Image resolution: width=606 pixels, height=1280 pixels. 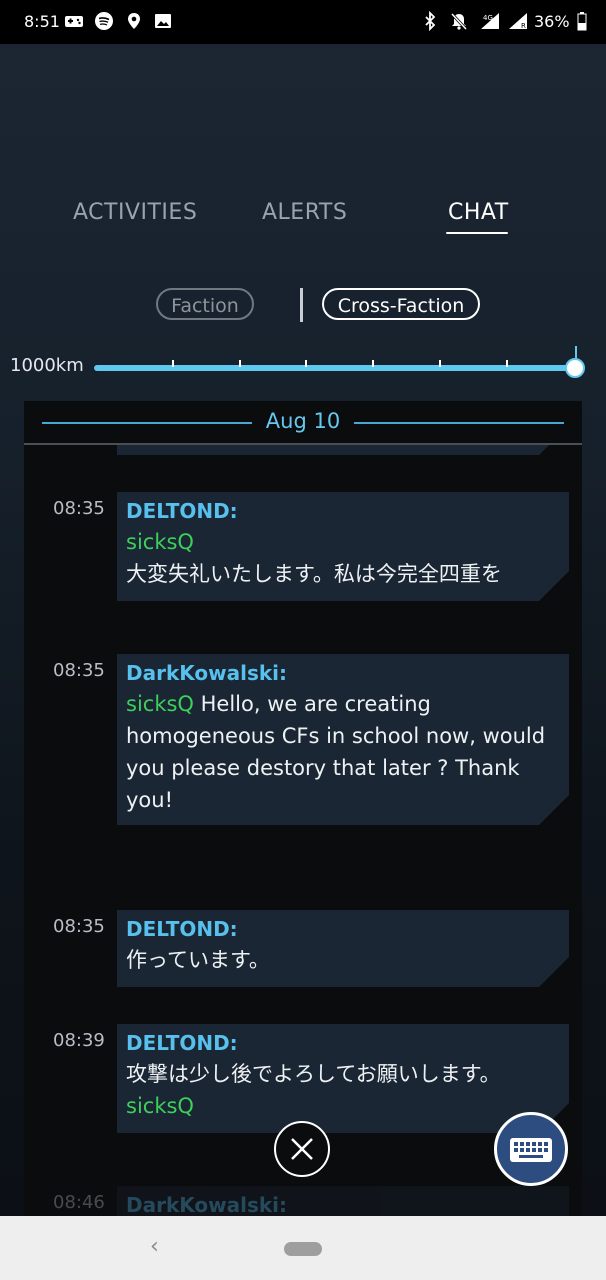 I want to click on chat-bubble: DELTOND: sicksQ 大変失礼いたします。私は今完全四重を, so click(x=343, y=546).